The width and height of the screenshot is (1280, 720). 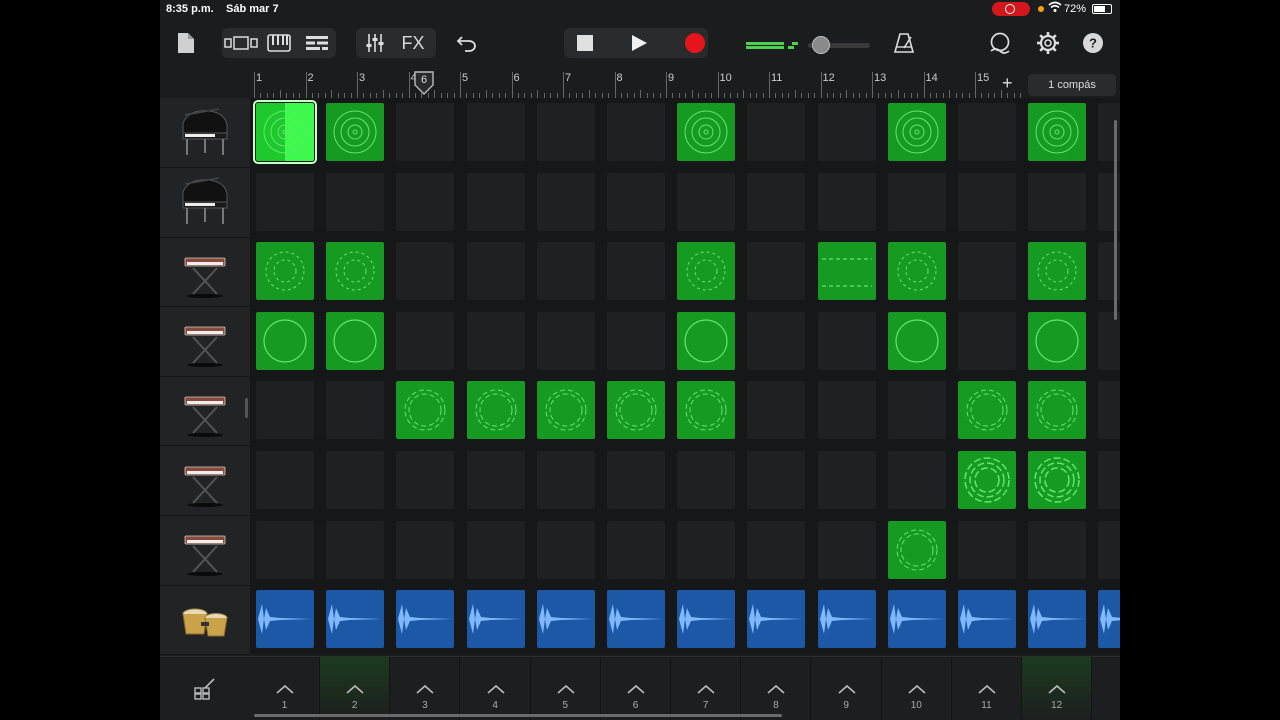 I want to click on bar-ruler: 1 2 3 4 5 6 7 8 9 10 11 12 13 14 15, so click(x=685, y=84).